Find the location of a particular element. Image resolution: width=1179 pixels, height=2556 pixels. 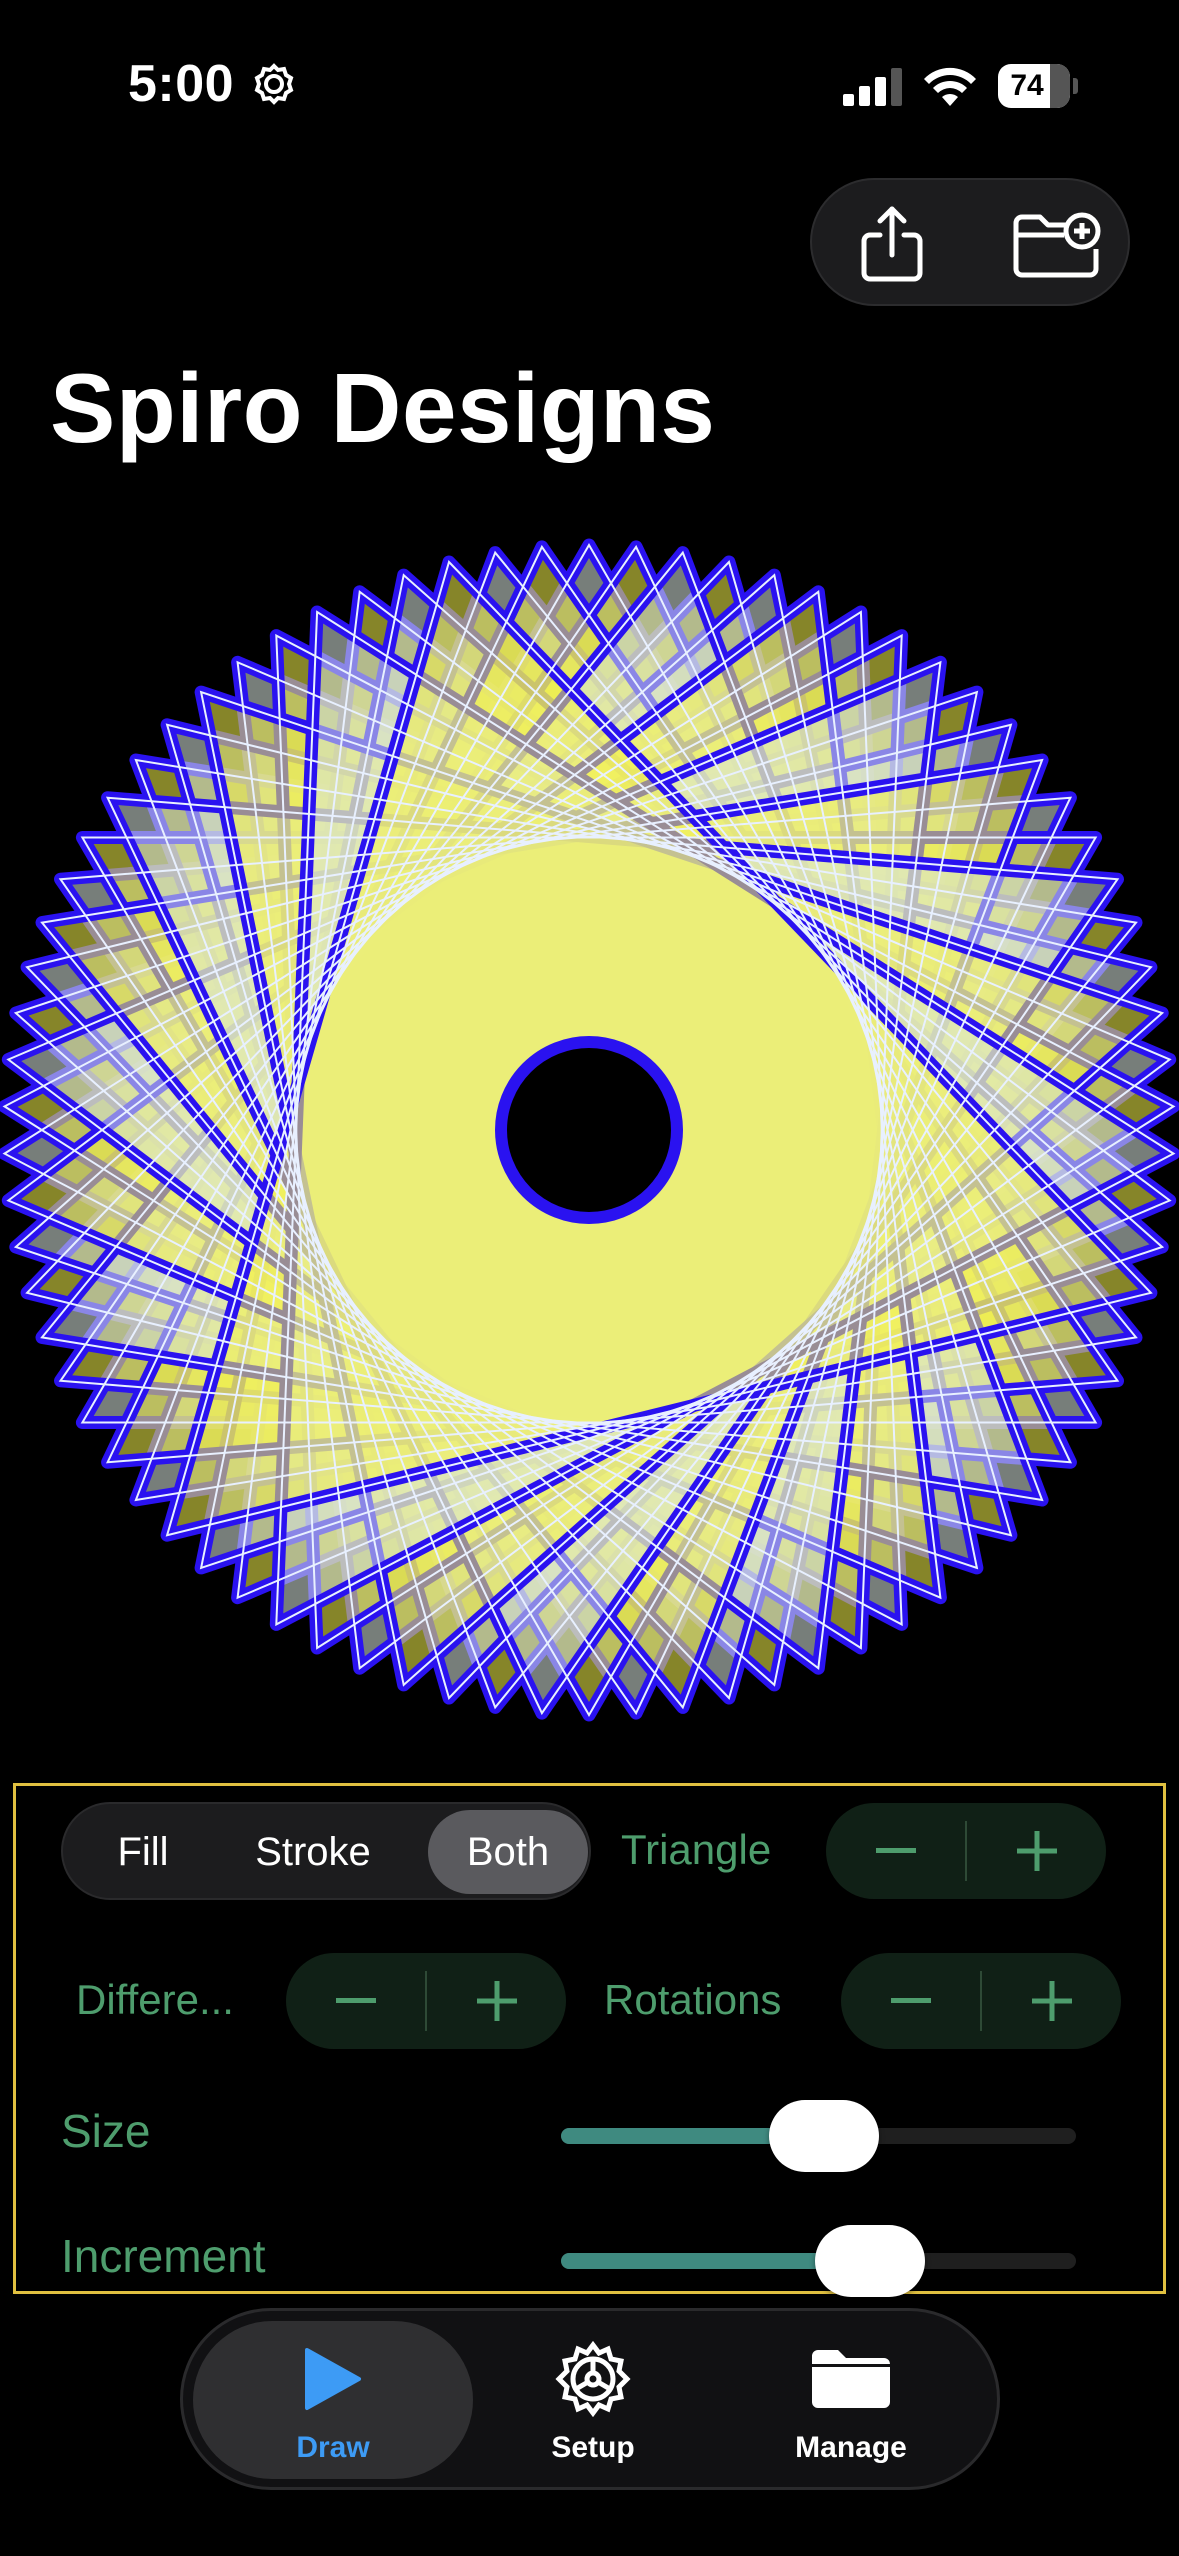

tab-setup: Setup is located at coordinates (593, 2400).